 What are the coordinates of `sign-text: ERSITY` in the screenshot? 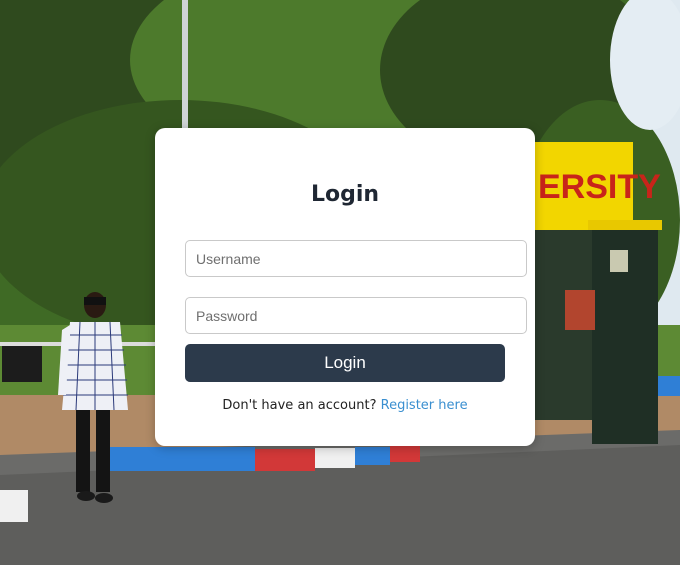 It's located at (599, 187).